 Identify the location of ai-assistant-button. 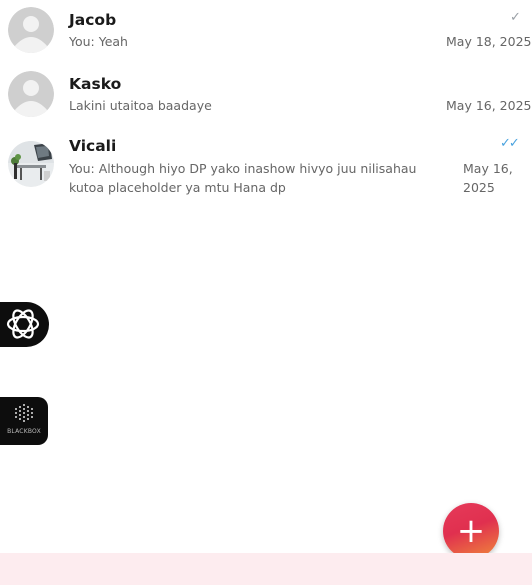
(24, 324).